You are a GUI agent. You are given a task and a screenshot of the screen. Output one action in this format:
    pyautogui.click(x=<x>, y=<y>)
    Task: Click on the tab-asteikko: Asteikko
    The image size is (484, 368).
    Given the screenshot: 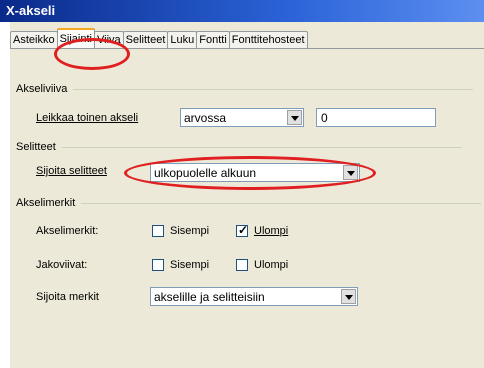 What is the action you would take?
    pyautogui.click(x=34, y=40)
    